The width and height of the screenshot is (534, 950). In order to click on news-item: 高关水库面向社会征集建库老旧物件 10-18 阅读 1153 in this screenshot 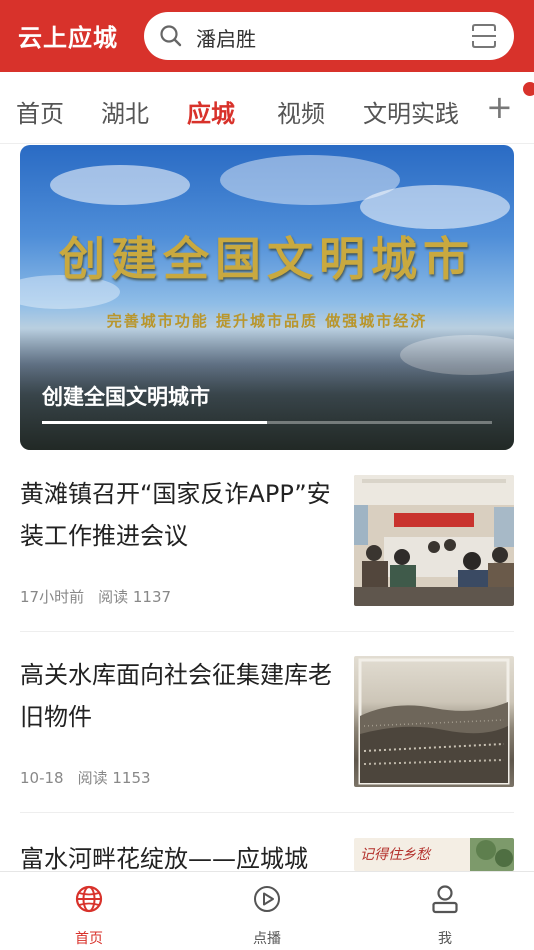, I will do `click(267, 724)`.